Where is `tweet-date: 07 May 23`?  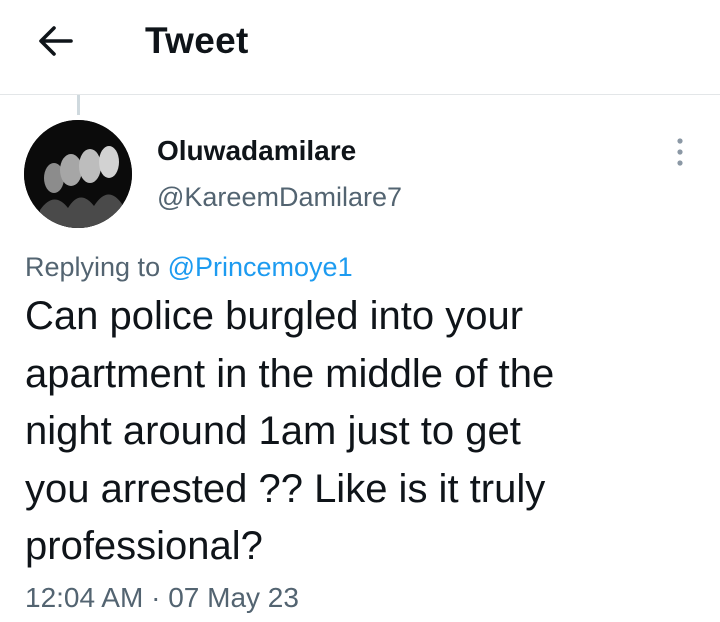 tweet-date: 07 May 23 is located at coordinates (233, 597).